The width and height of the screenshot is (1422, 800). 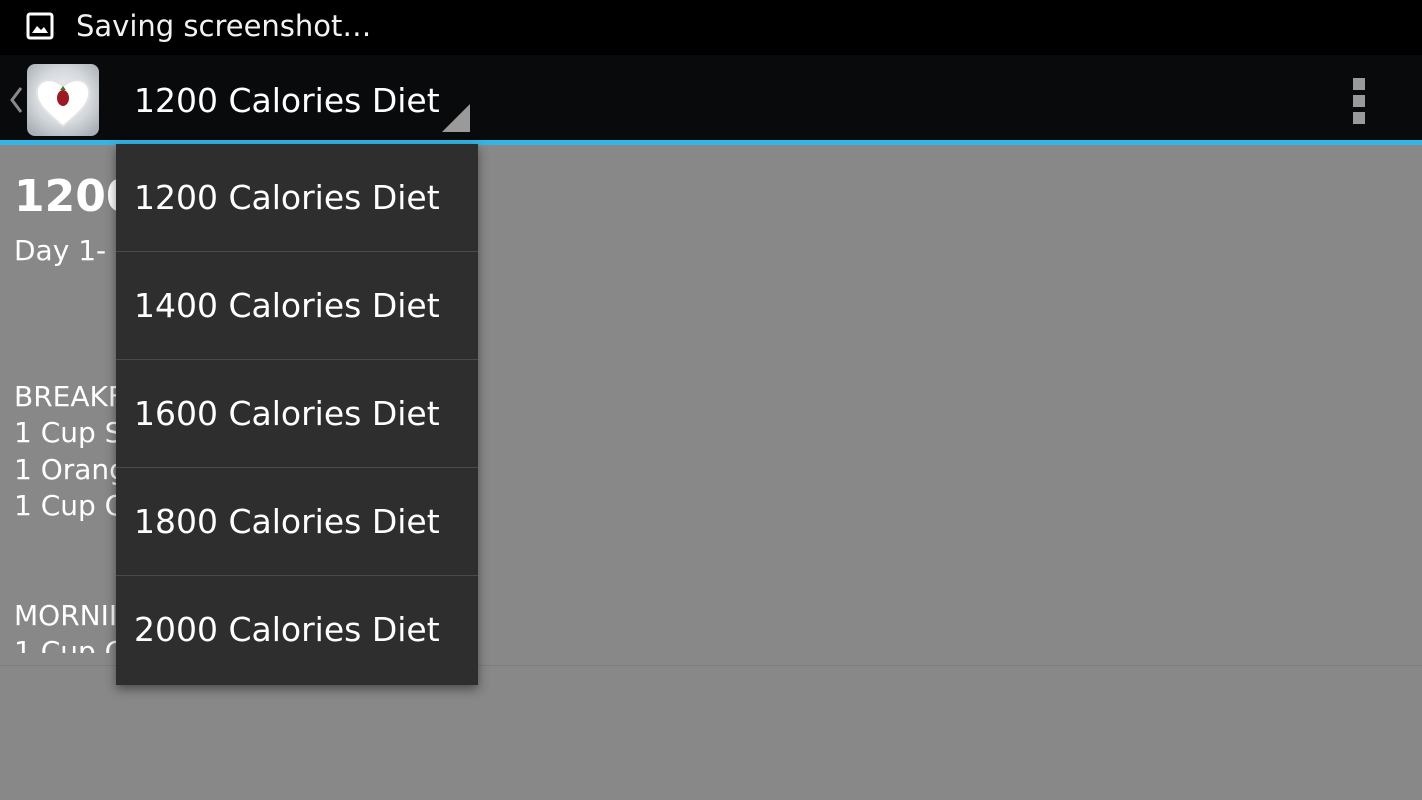 What do you see at coordinates (287, 197) in the screenshot?
I see `dropdown-item-label: 1200 Calories Diet` at bounding box center [287, 197].